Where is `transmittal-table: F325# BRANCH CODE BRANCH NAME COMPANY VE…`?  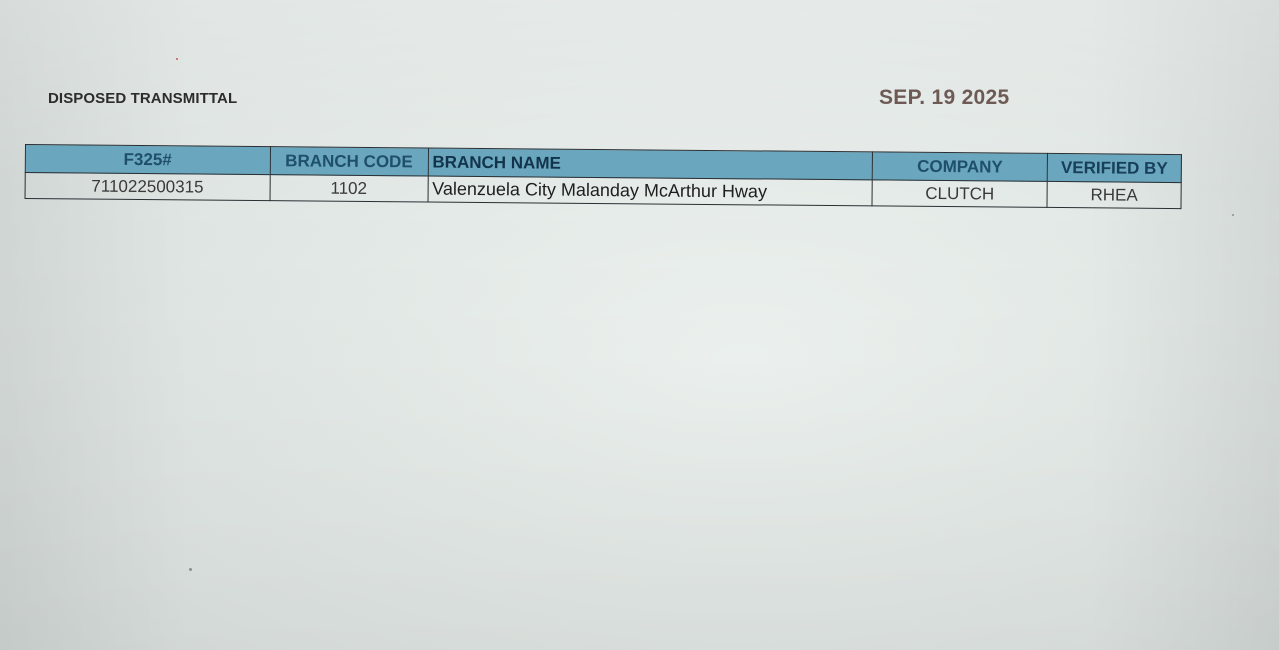 transmittal-table: F325# BRANCH CODE BRANCH NAME COMPANY VE… is located at coordinates (603, 176).